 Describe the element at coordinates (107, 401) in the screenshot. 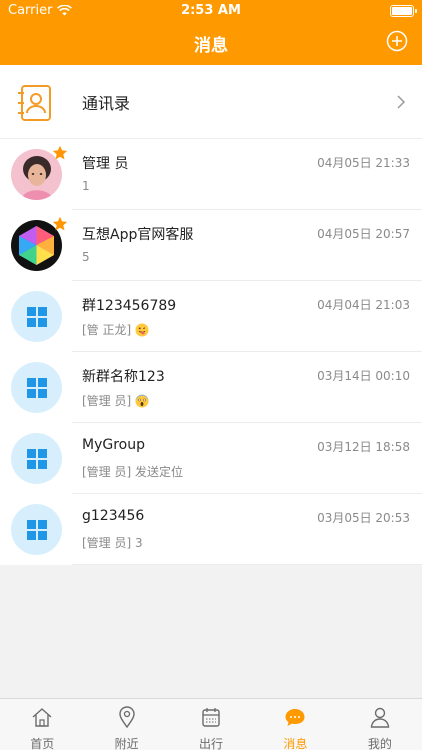

I see `preview-text: [管理 员]` at that location.